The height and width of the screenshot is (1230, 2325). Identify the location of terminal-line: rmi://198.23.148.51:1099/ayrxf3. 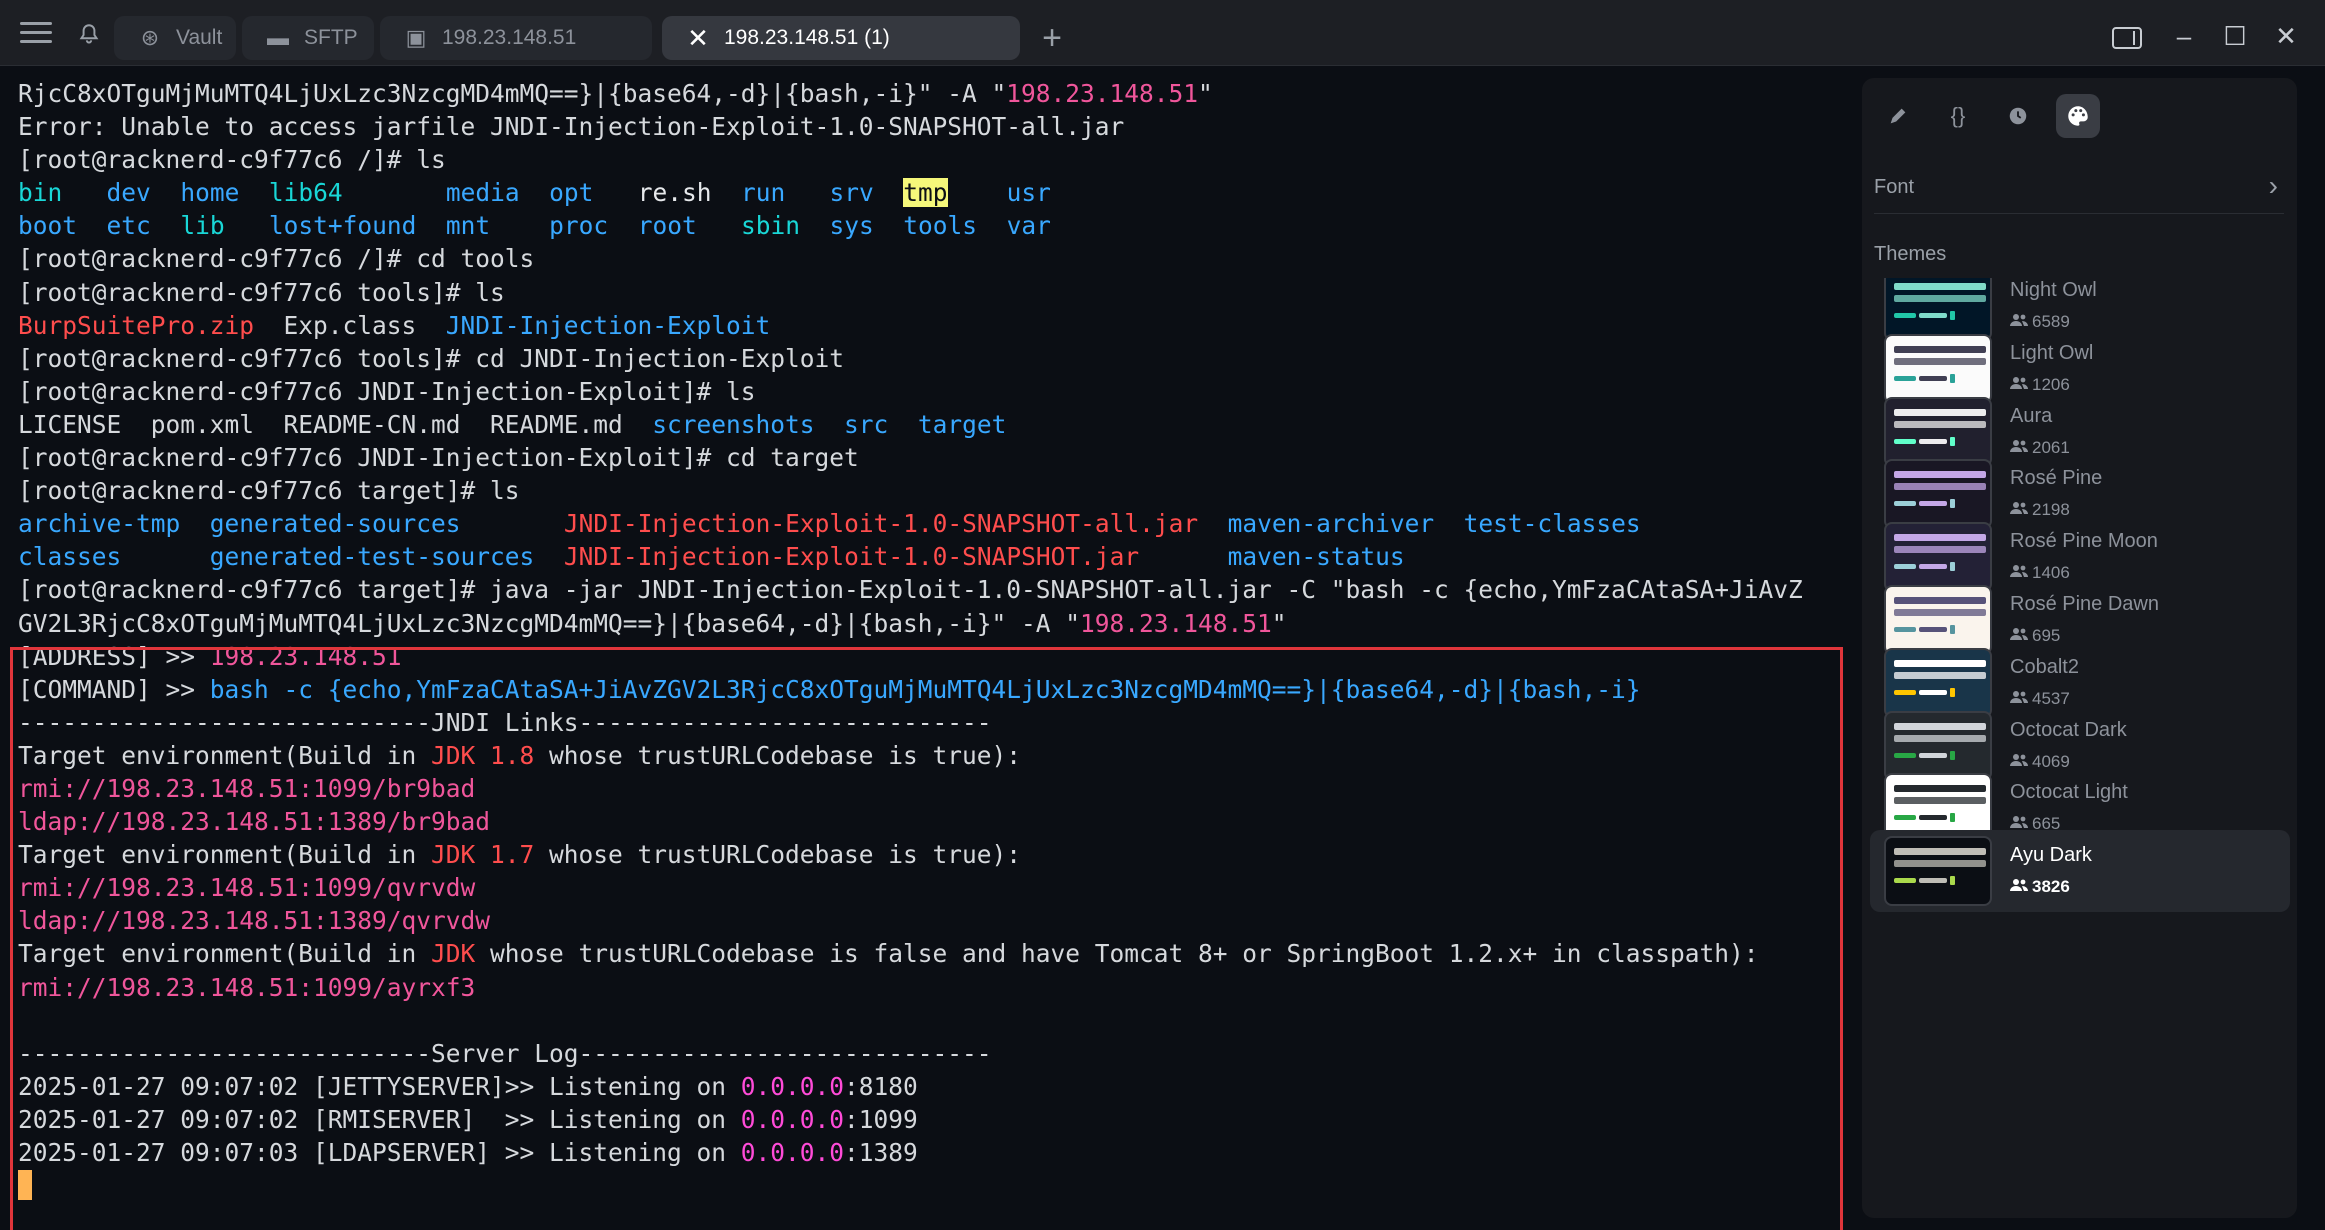
(910, 987).